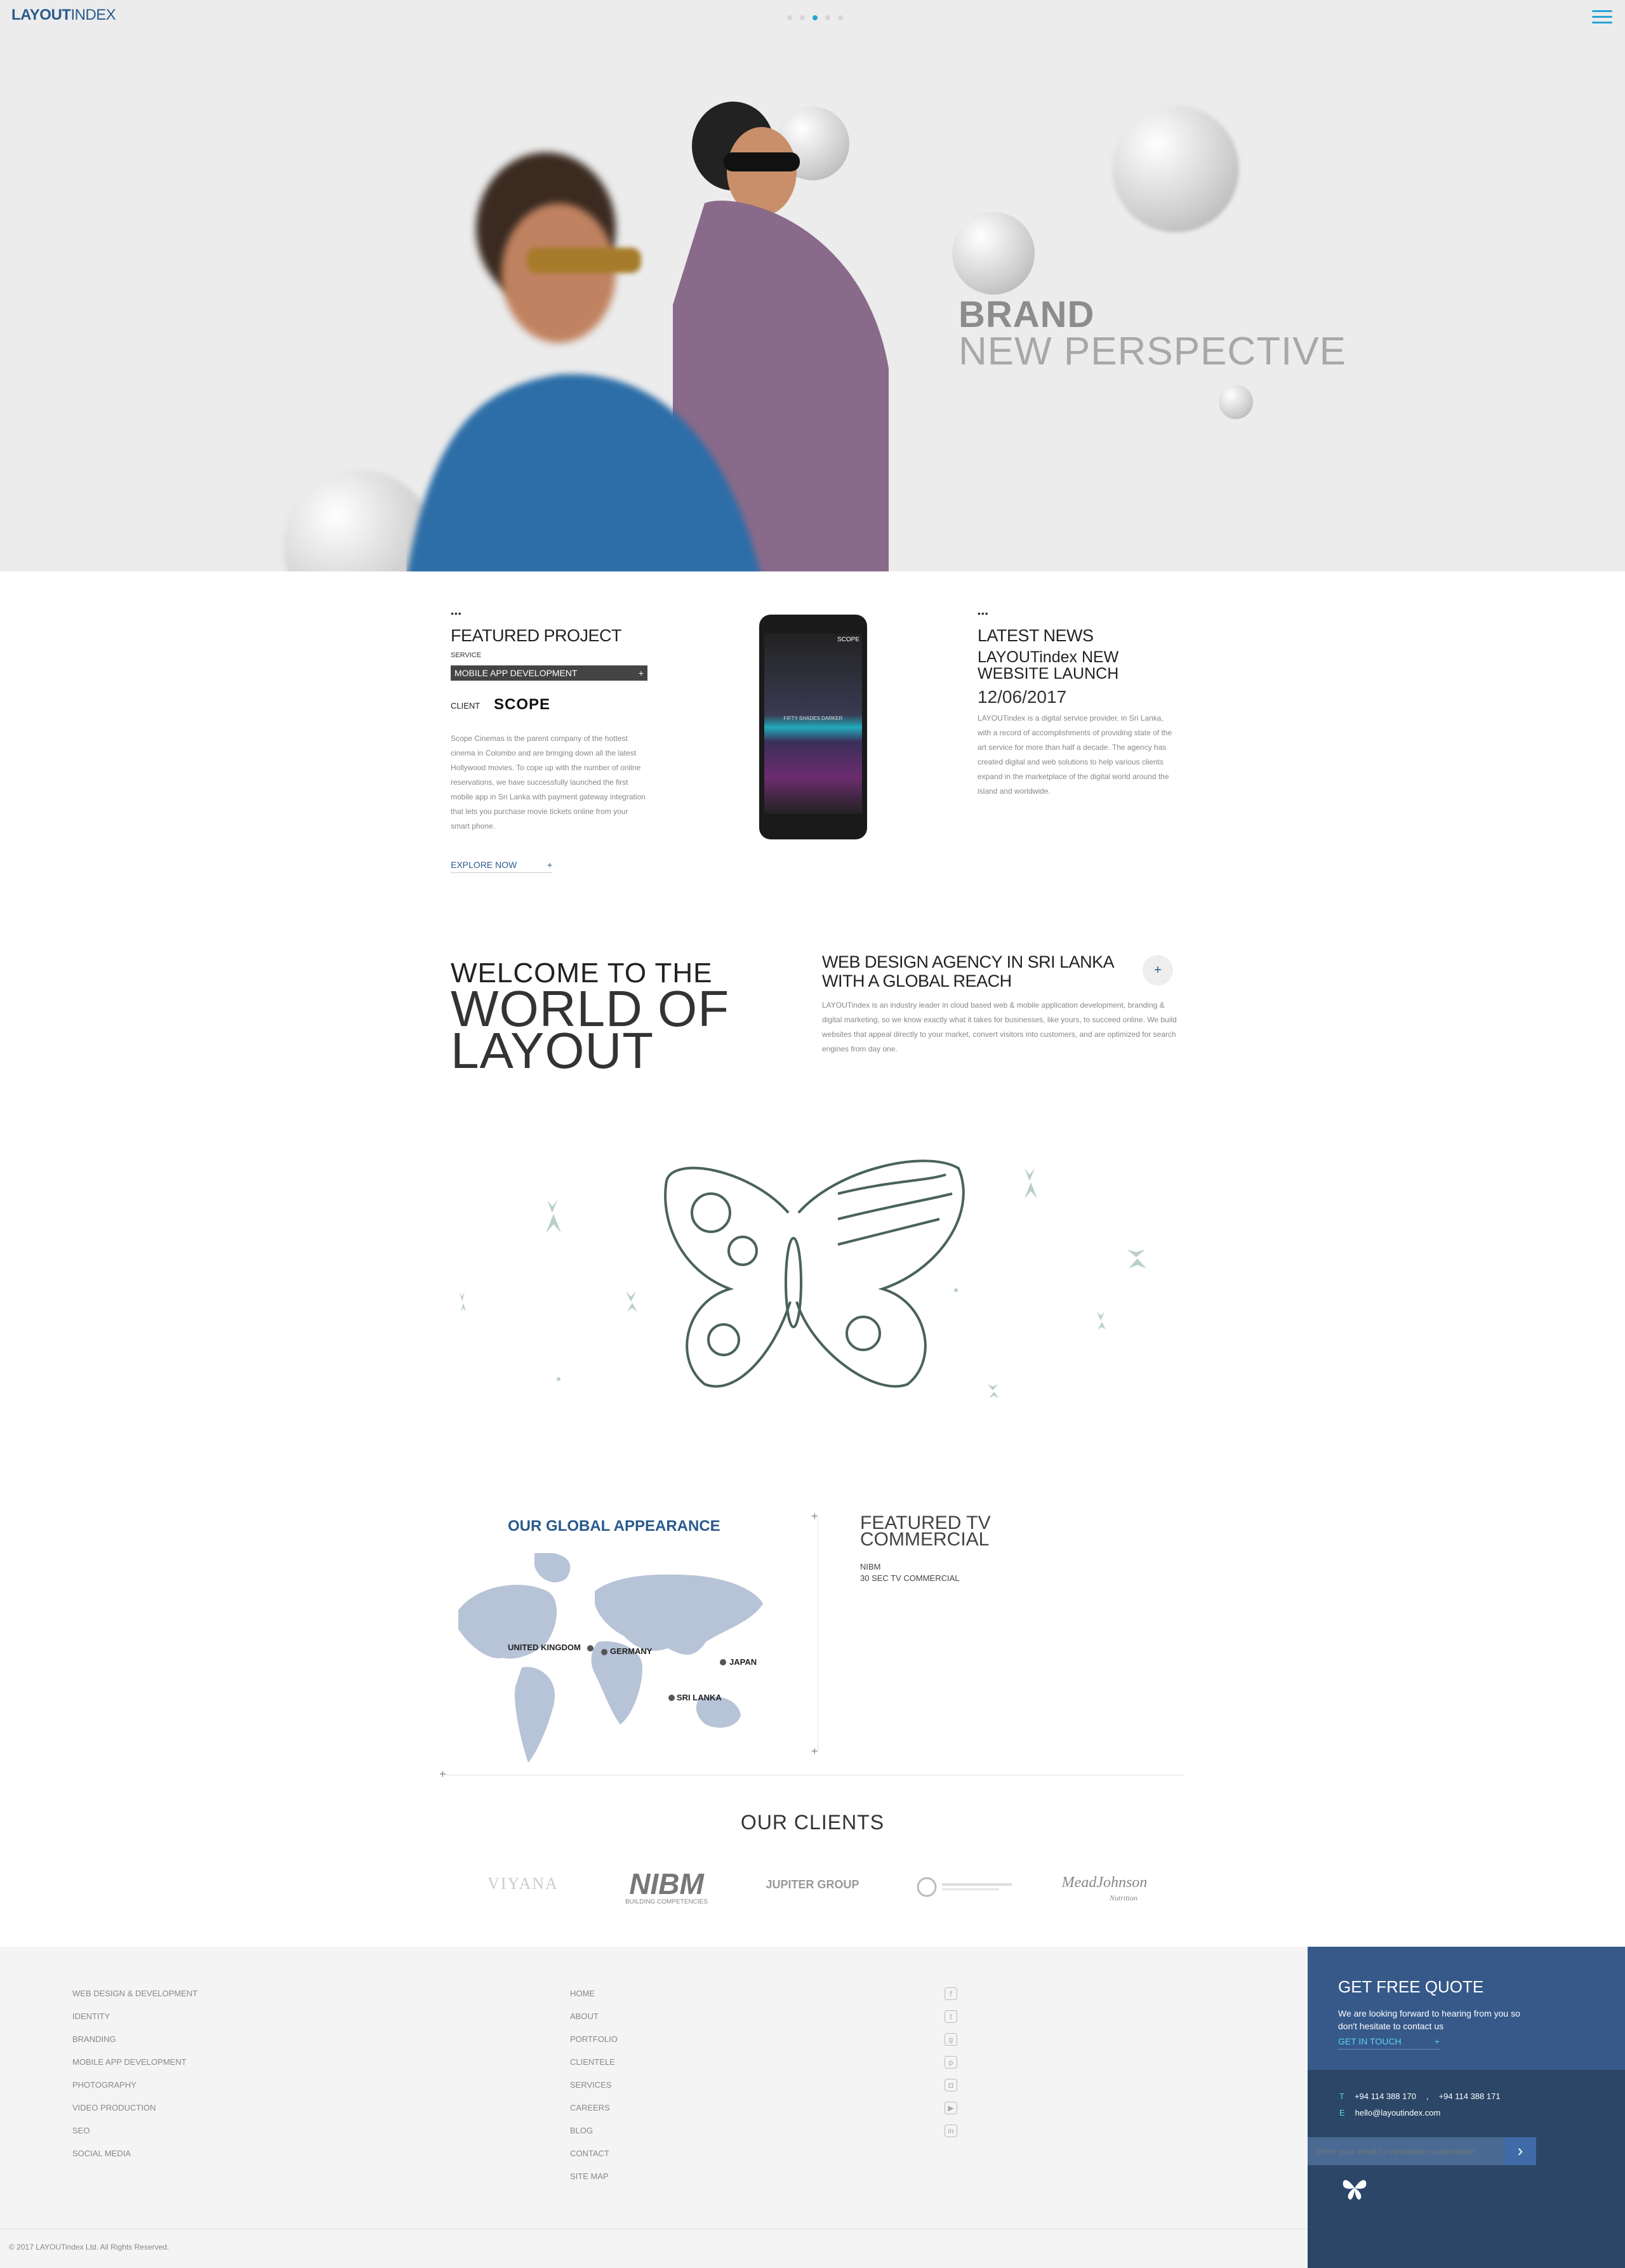 The height and width of the screenshot is (2268, 1625). I want to click on get-in-touch-link: GET IN TOUCH +, so click(1389, 2043).